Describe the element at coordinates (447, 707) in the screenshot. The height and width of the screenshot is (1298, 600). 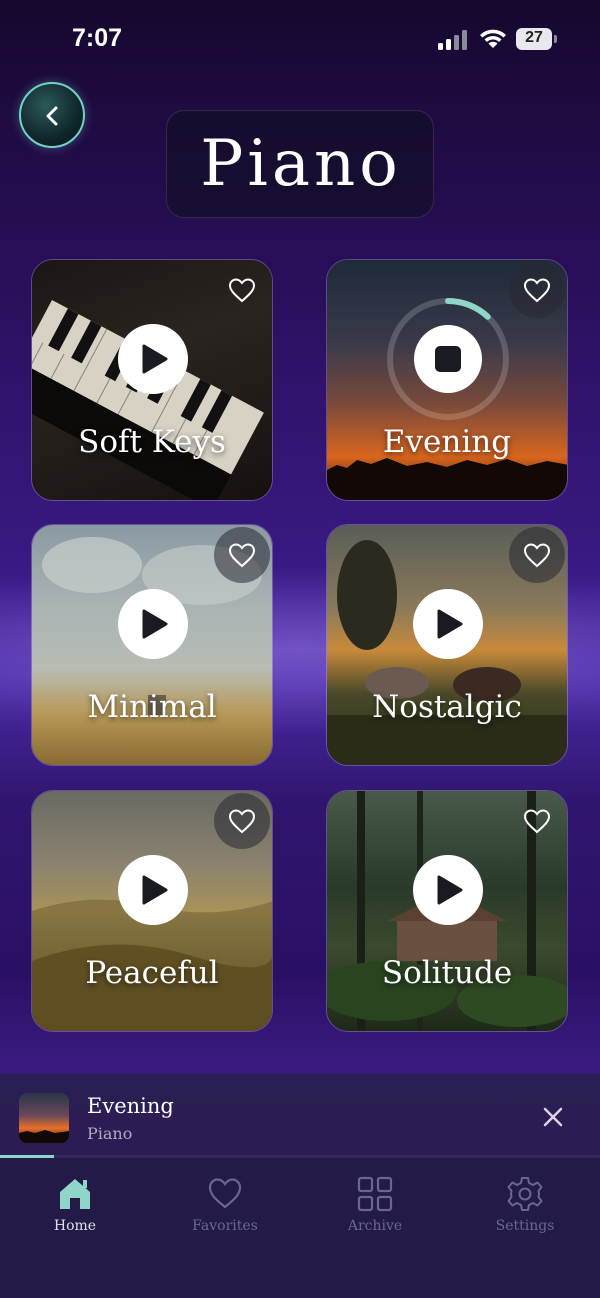
I see `track-title: Nostalgic` at that location.